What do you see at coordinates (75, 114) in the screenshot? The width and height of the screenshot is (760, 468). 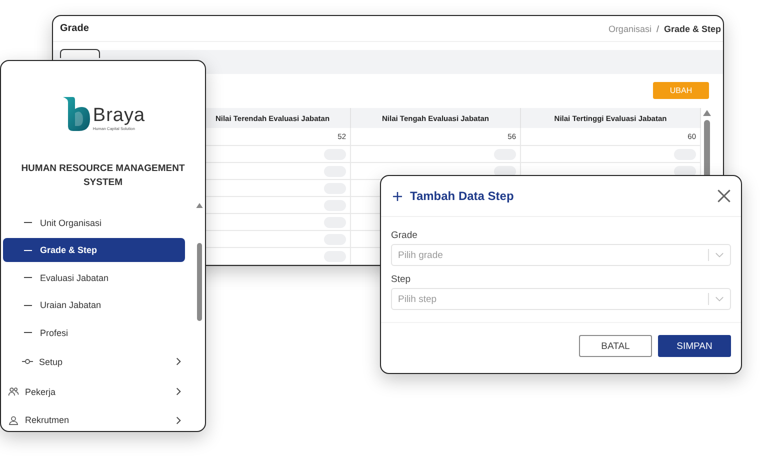 I see `logo-icon` at bounding box center [75, 114].